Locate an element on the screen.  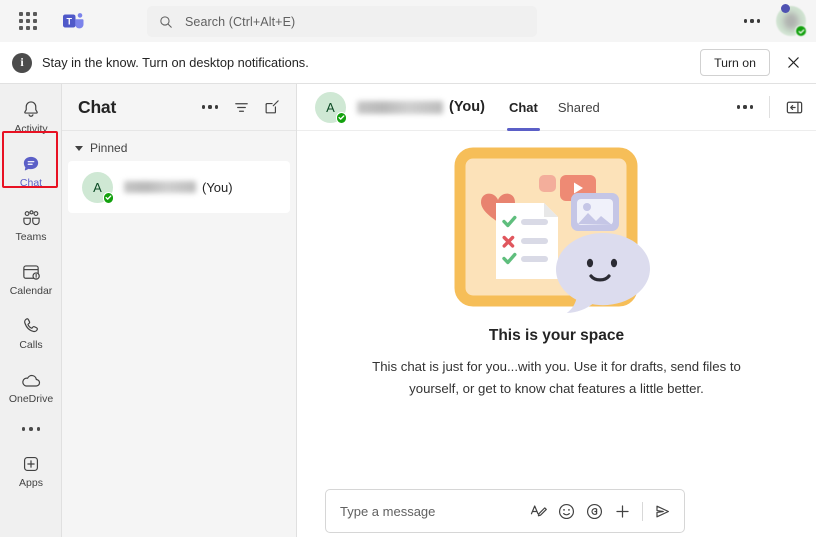
emoji-icon is located at coordinates (566, 511).